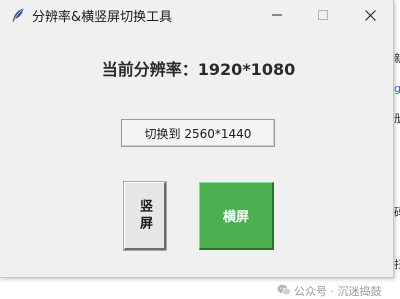 This screenshot has height=299, width=400. What do you see at coordinates (198, 133) in the screenshot?
I see `switch-resolution-button: 切换到 2560*1440` at bounding box center [198, 133].